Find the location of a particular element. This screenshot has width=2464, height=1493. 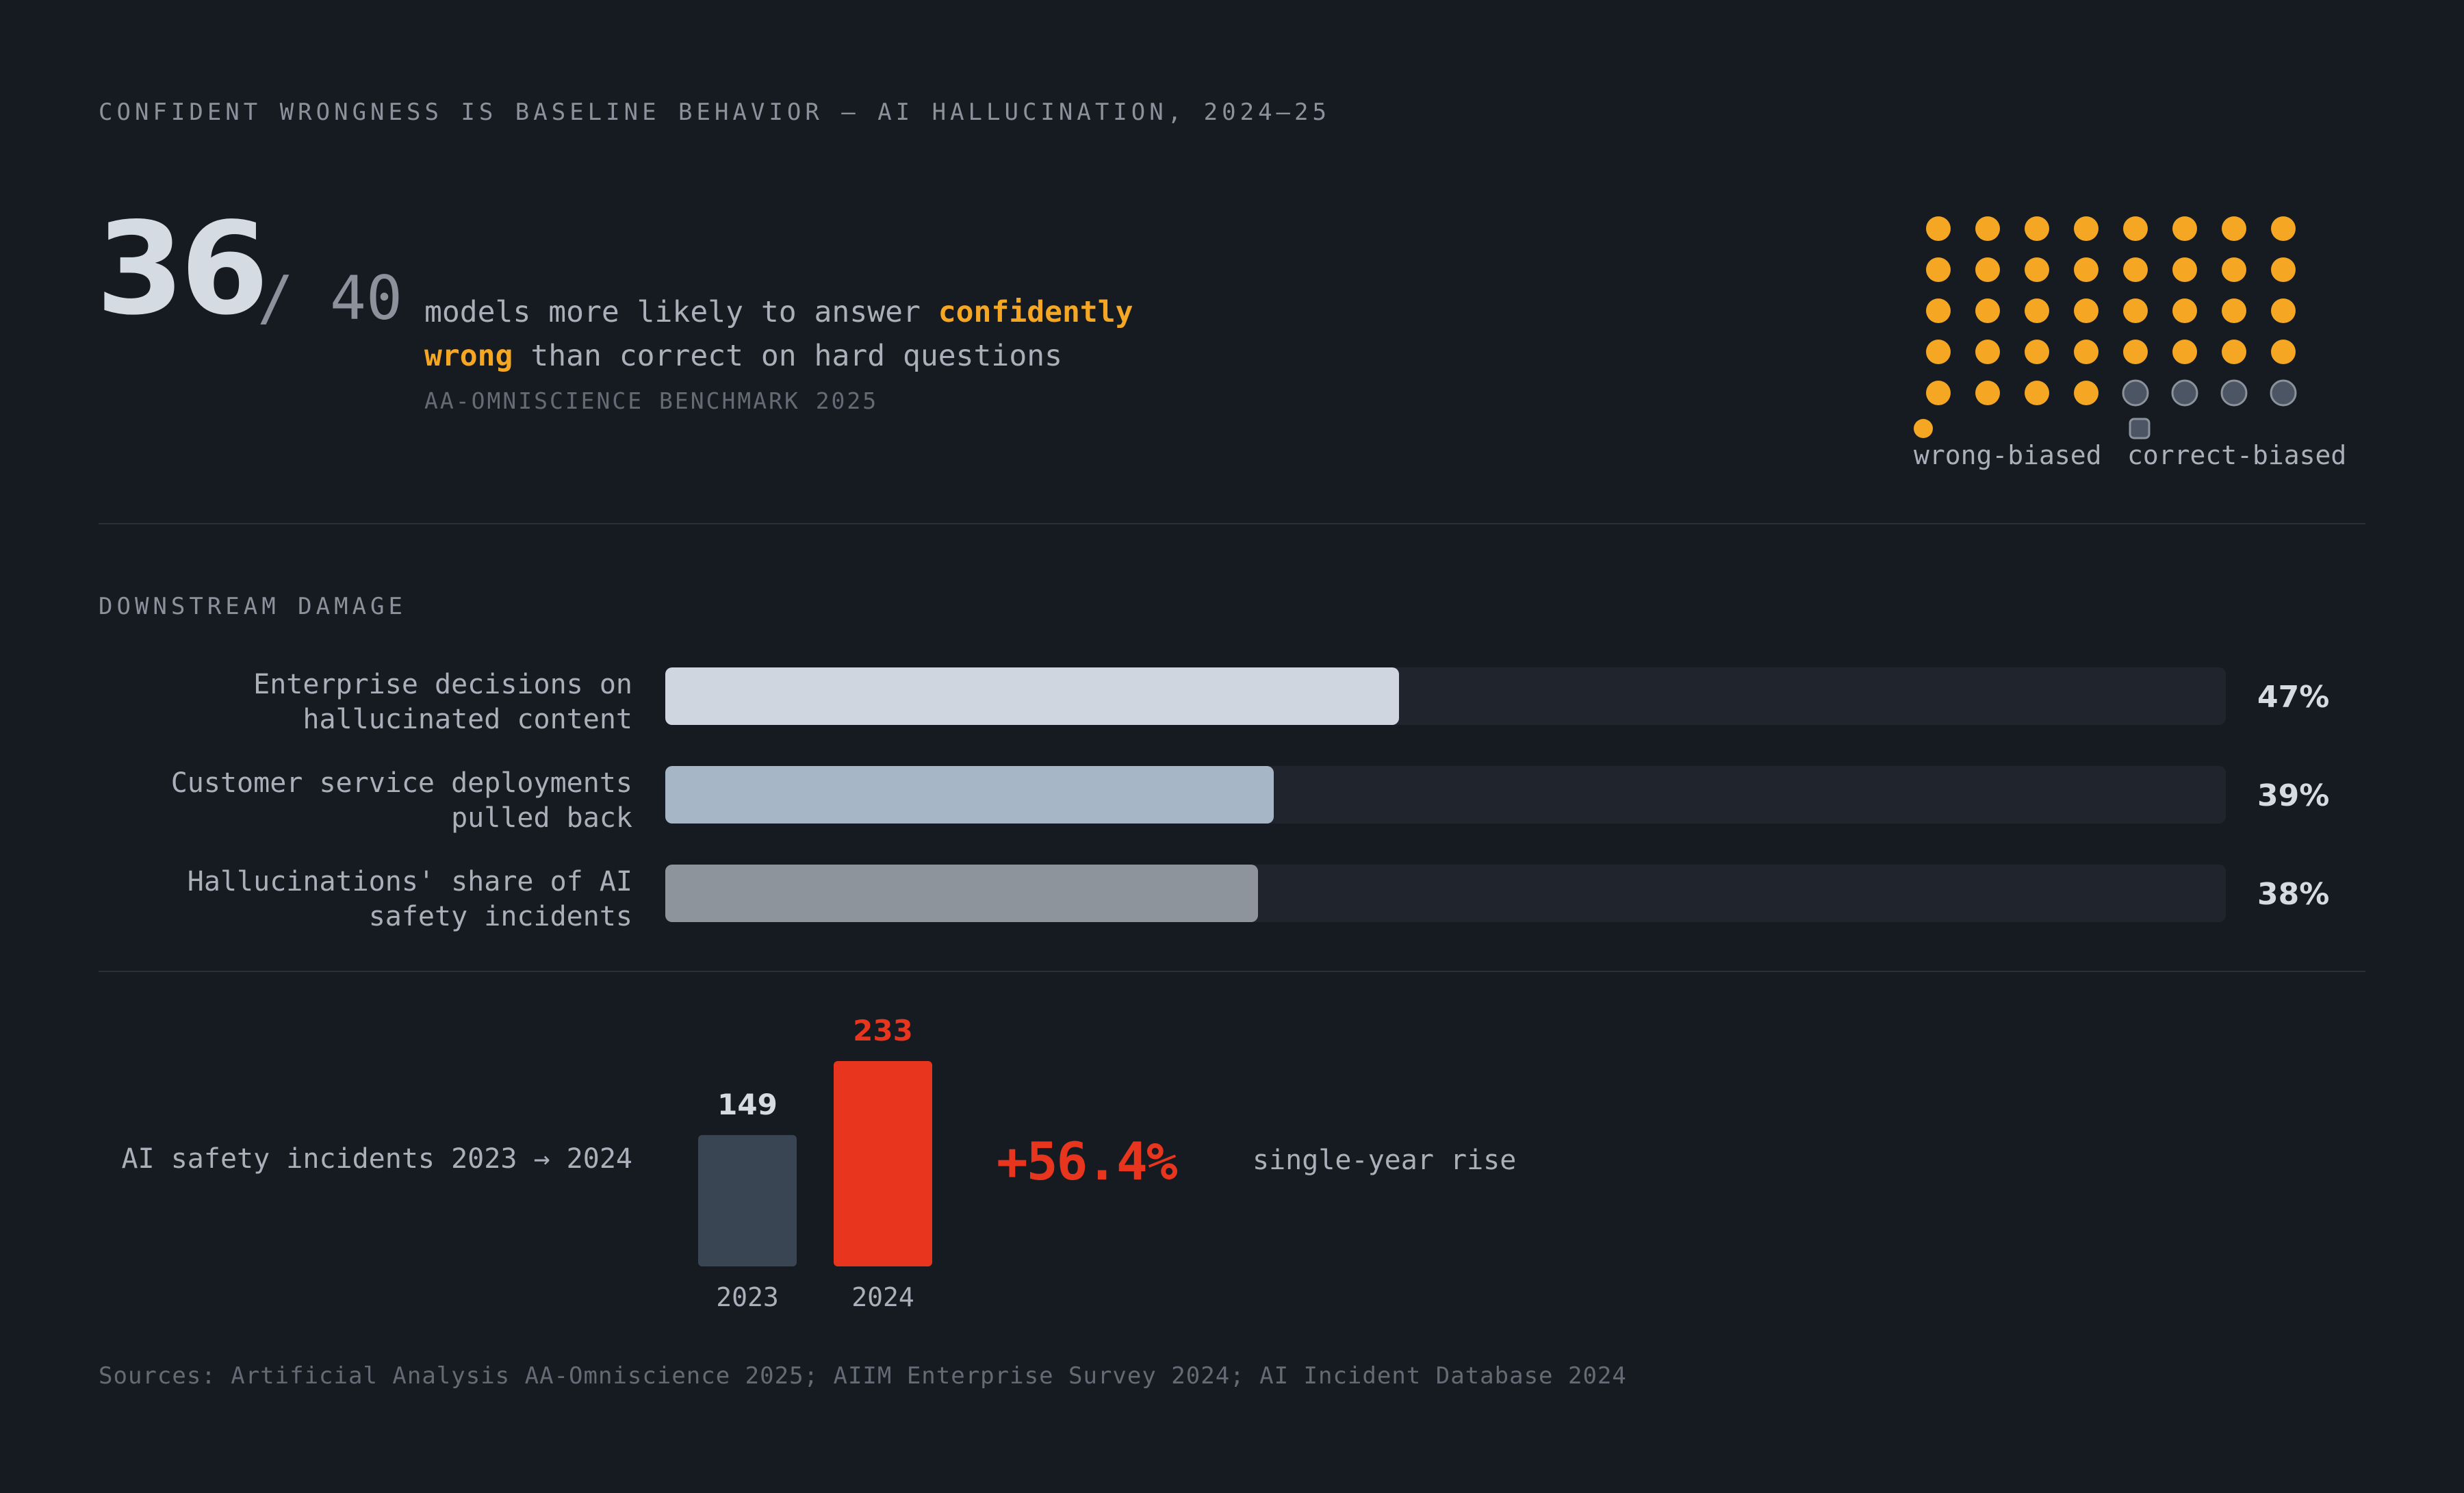

waffle-chart is located at coordinates (2111, 311).